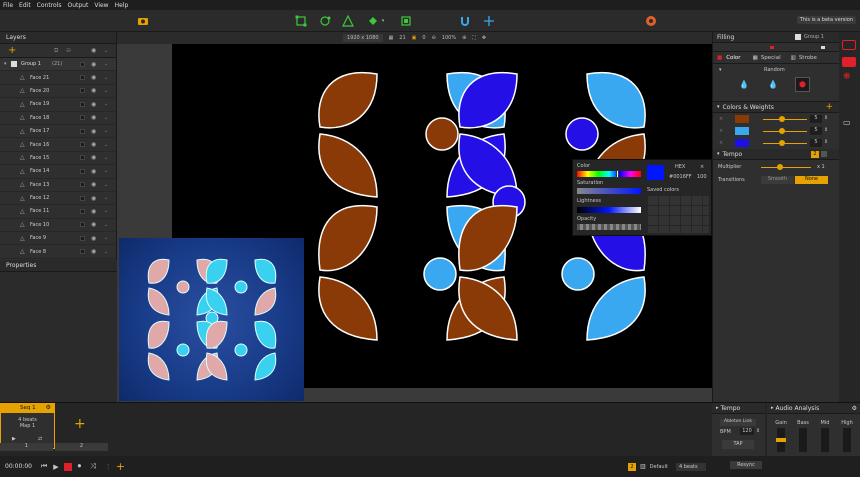 Image resolution: width=860 pixels, height=477 pixels. Describe the element at coordinates (824, 154) in the screenshot. I see `tempo-toggle` at that location.